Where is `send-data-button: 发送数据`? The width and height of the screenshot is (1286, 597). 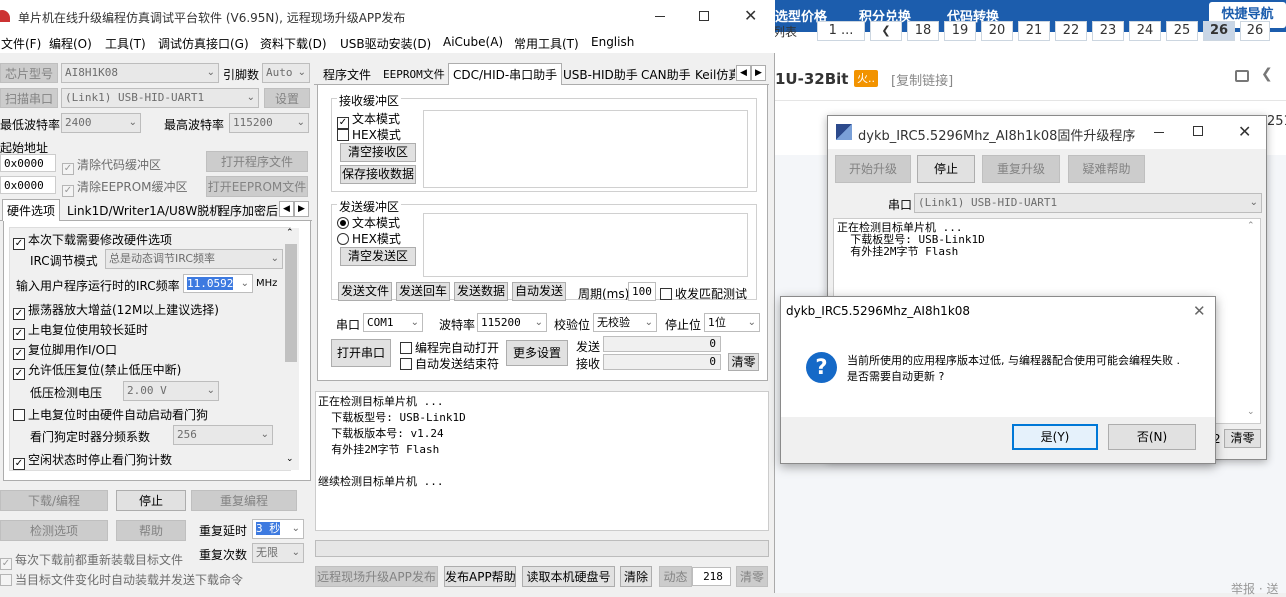
send-data-button: 发送数据 is located at coordinates (481, 291).